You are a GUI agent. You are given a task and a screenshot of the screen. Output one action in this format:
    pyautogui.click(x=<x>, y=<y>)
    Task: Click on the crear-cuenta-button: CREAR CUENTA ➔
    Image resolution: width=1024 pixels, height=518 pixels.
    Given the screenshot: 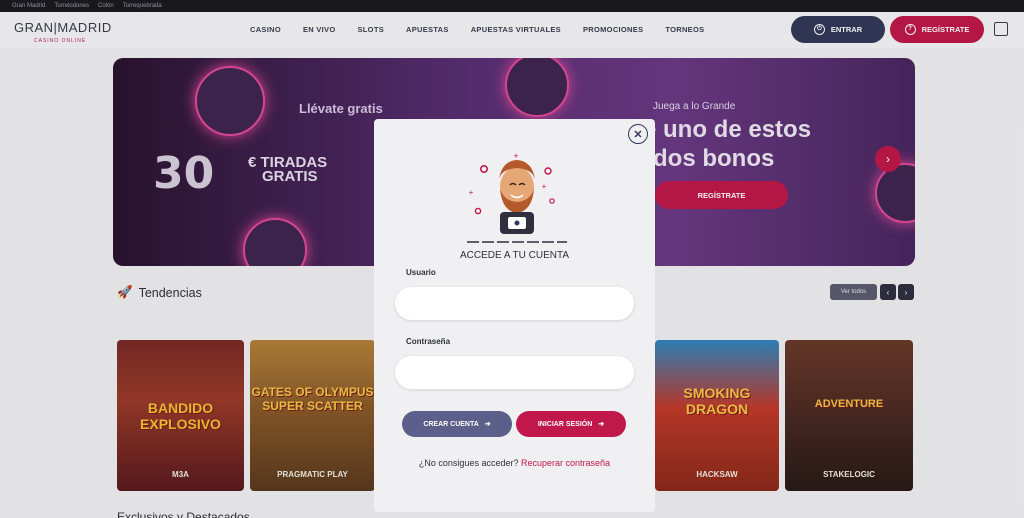 What is the action you would take?
    pyautogui.click(x=457, y=424)
    